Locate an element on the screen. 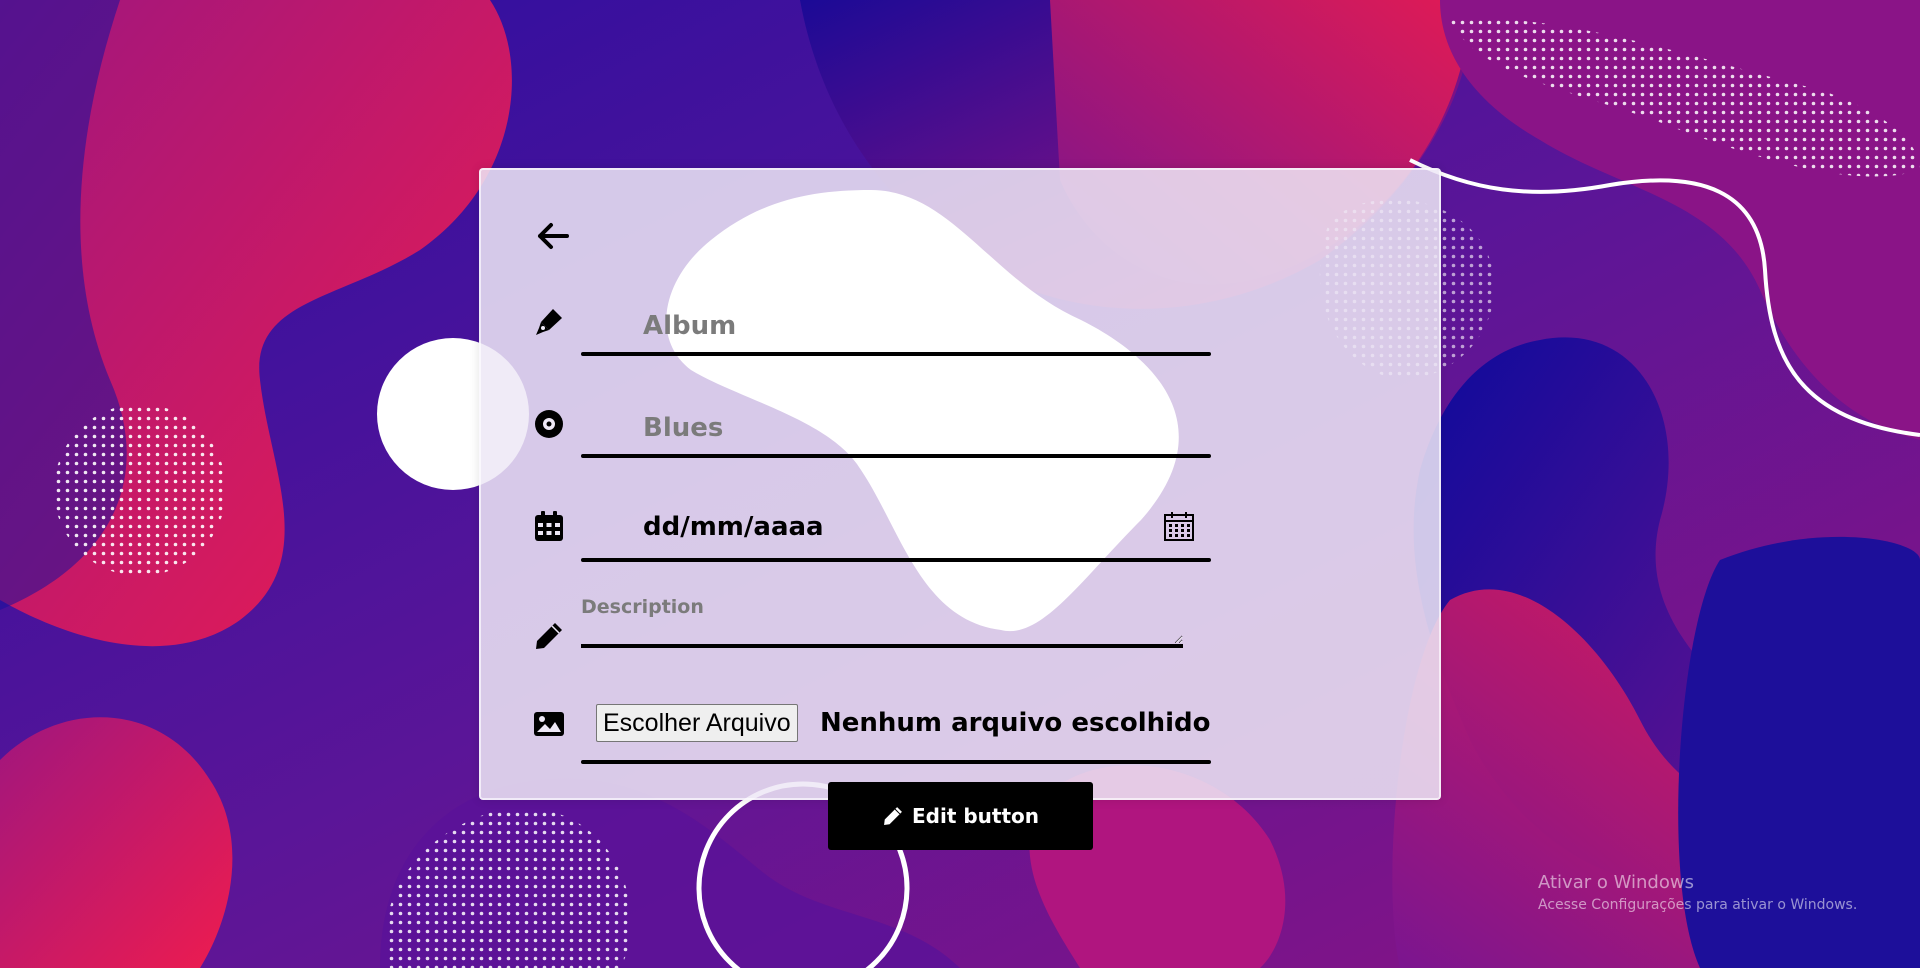 The width and height of the screenshot is (1920, 968). calendar-icon is located at coordinates (549, 526).